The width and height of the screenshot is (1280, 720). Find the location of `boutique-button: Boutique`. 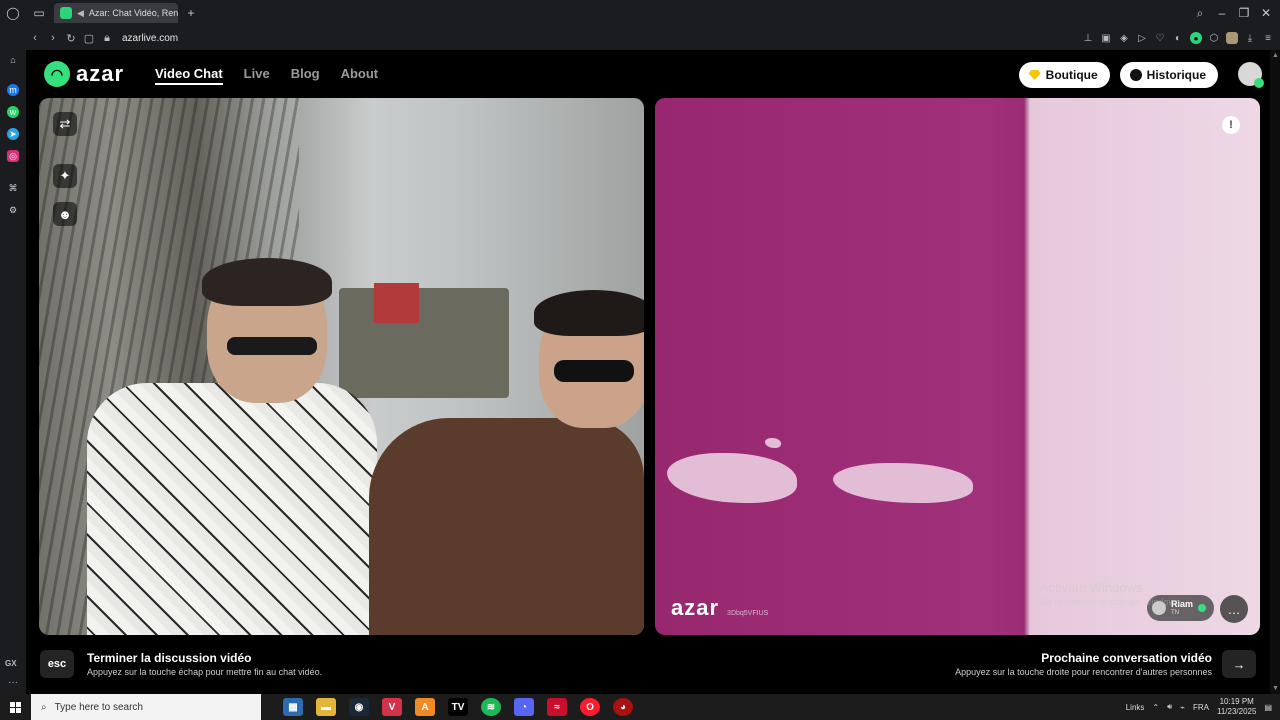

boutique-button: Boutique is located at coordinates (1064, 75).